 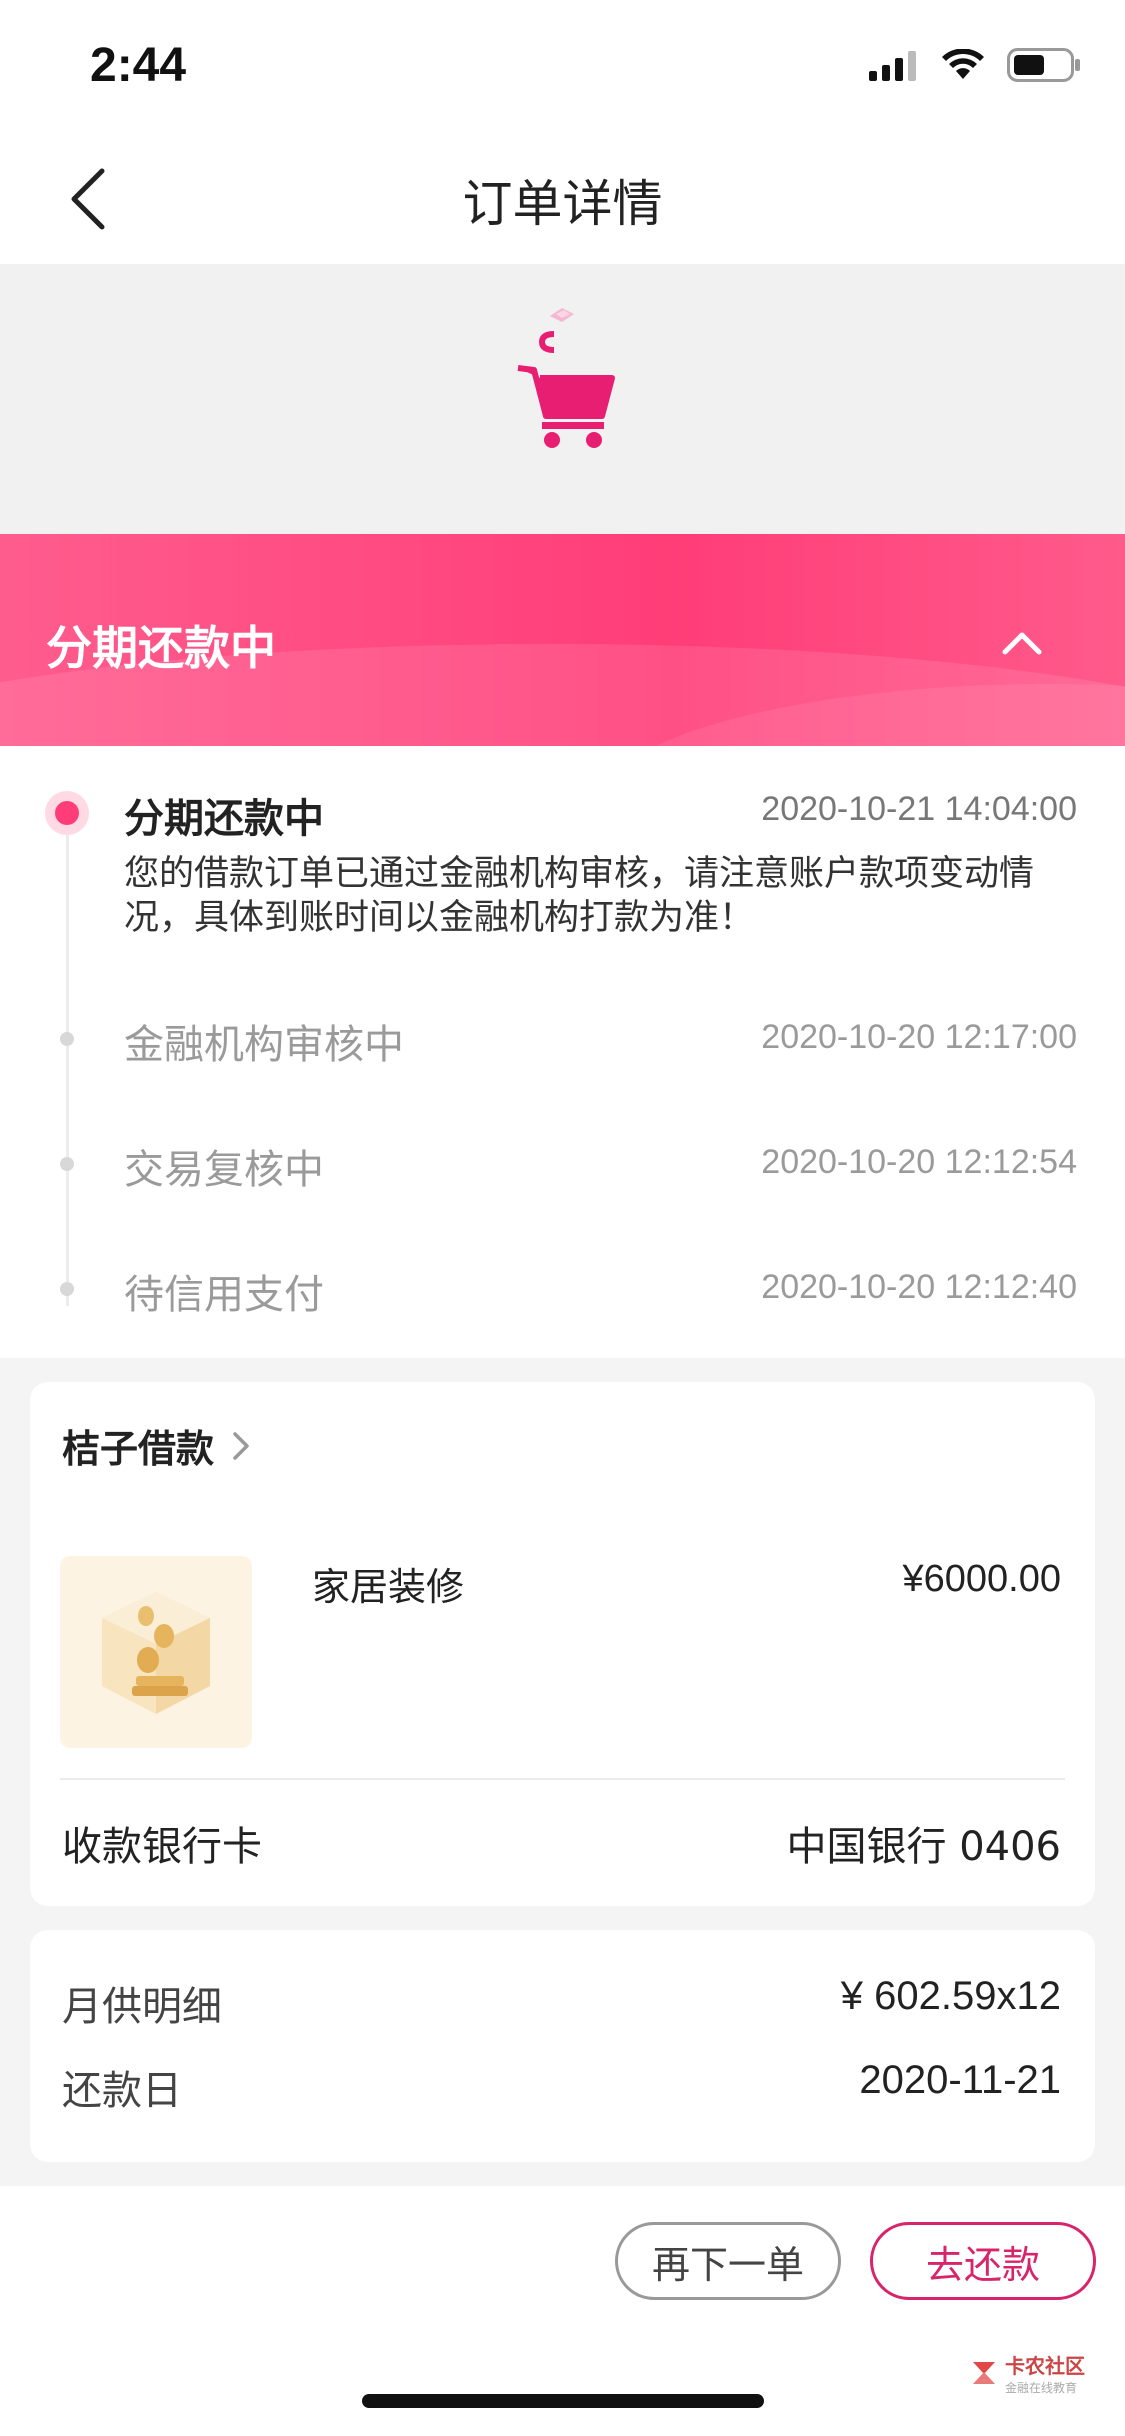 What do you see at coordinates (138, 65) in the screenshot?
I see `status-time: 2:44` at bounding box center [138, 65].